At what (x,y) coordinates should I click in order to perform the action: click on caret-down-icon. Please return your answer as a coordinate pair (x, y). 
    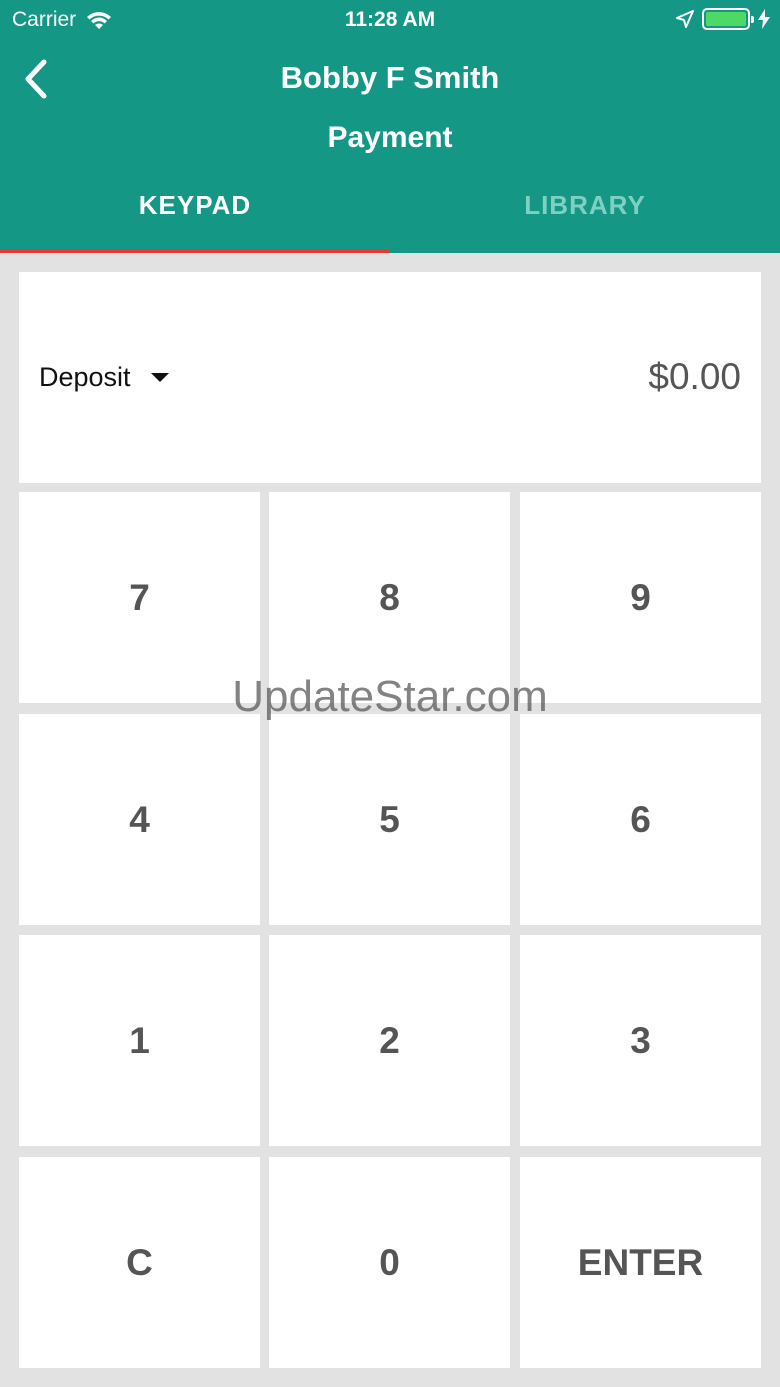
    Looking at the image, I should click on (159, 377).